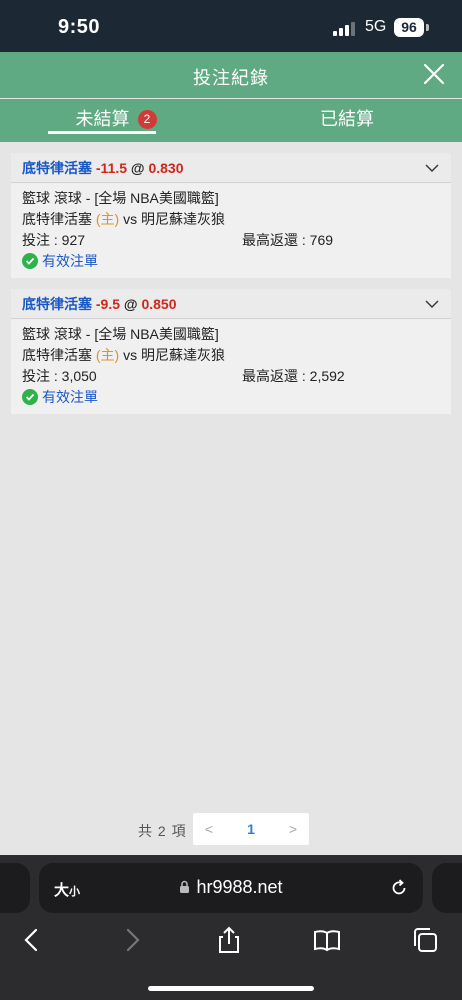  I want to click on active-tab-indicator, so click(102, 132).